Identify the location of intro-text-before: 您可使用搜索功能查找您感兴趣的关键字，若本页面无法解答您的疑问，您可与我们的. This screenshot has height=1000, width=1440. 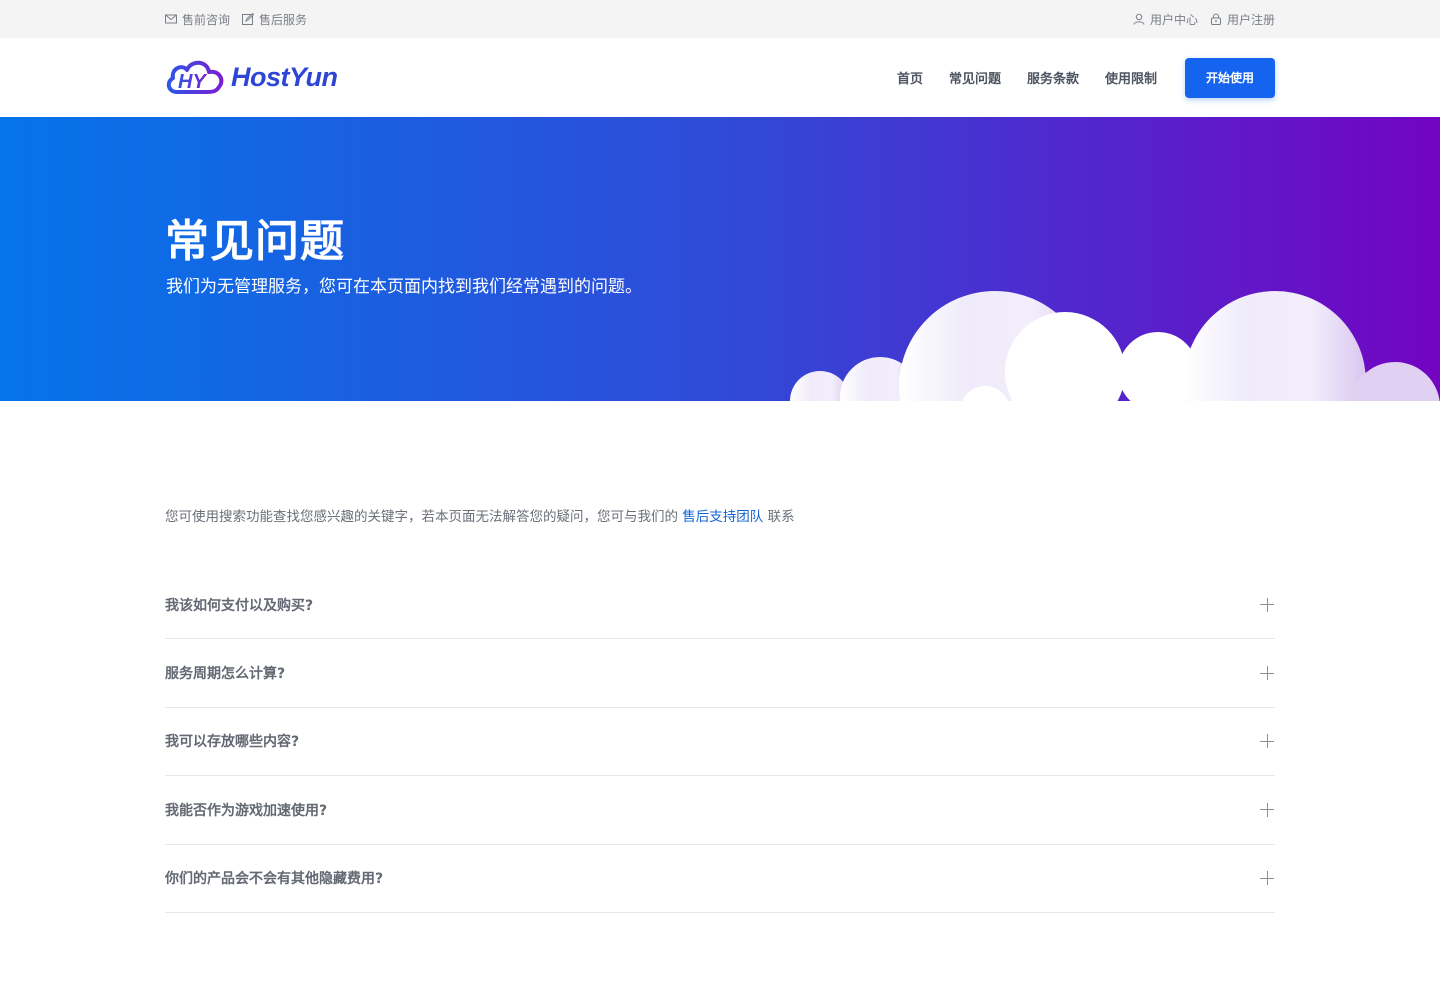
(424, 517).